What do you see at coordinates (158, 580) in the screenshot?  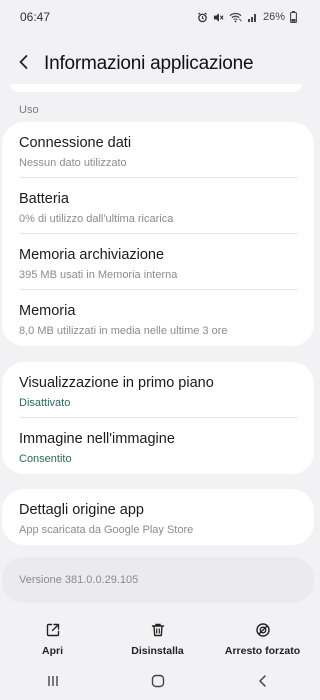 I see `version-card: Versione 381.0.0.29.105` at bounding box center [158, 580].